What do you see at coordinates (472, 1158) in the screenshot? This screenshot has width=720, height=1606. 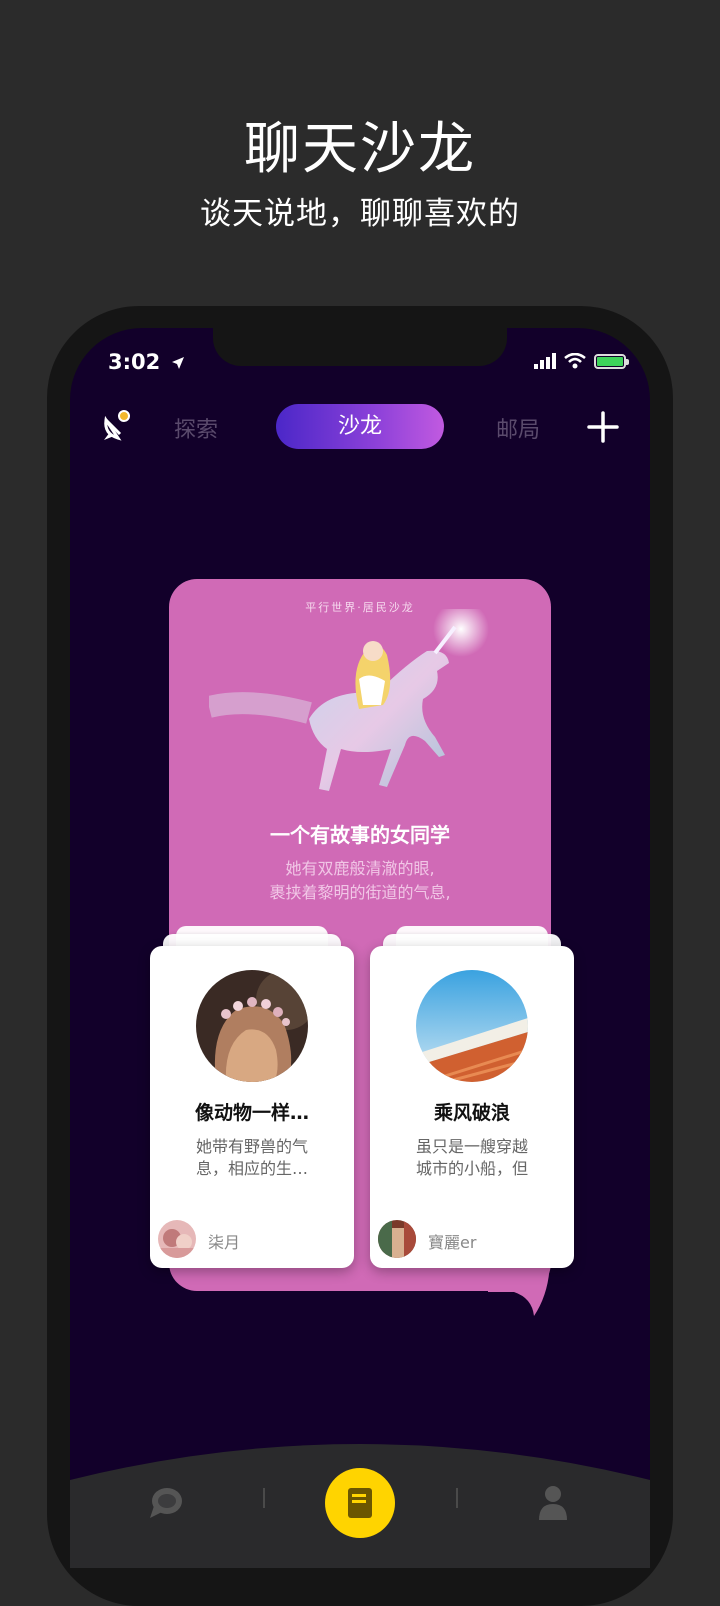 I see `salon-card-description: 虽只是一艘穿越 城市的小船，但` at bounding box center [472, 1158].